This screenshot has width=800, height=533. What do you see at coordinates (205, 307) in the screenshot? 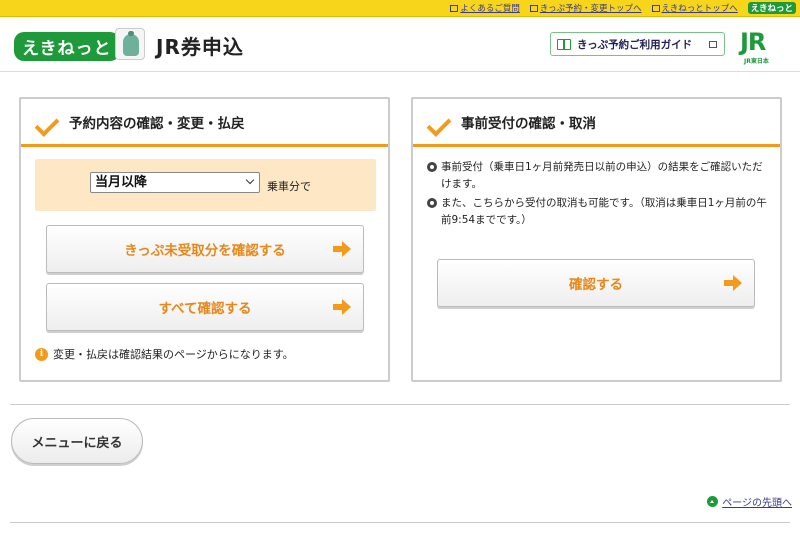
I see `confirm-all-button: すべて確認する` at bounding box center [205, 307].